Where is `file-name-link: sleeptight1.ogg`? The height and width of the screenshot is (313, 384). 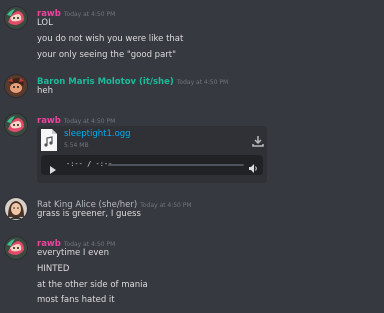
file-name-link: sleeptight1.ogg is located at coordinates (97, 134).